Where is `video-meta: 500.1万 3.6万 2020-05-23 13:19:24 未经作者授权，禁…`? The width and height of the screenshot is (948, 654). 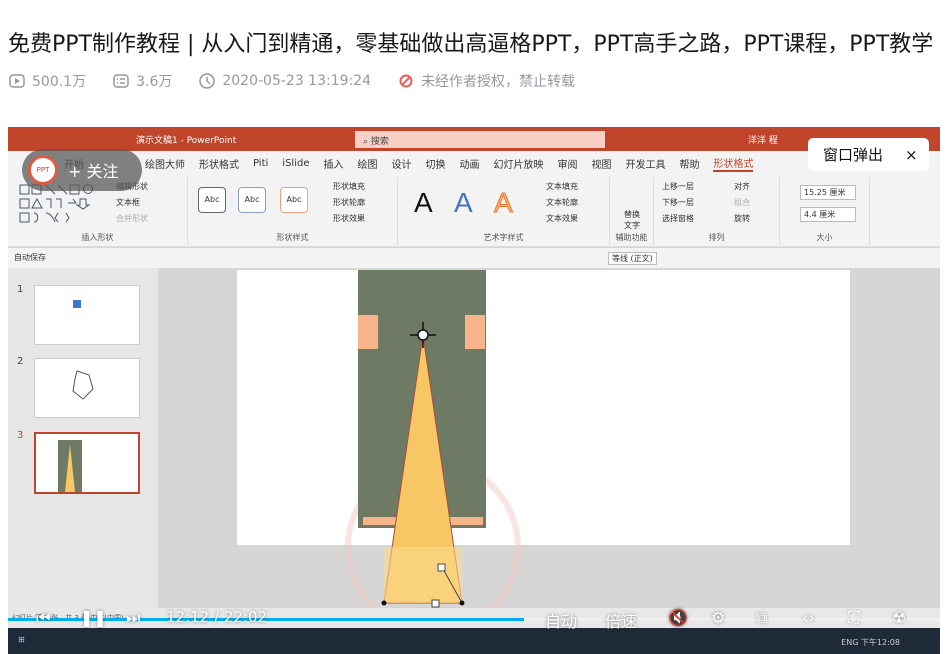
video-meta: 500.1万 3.6万 2020-05-23 13:19:24 未经作者授权，禁… is located at coordinates (291, 81).